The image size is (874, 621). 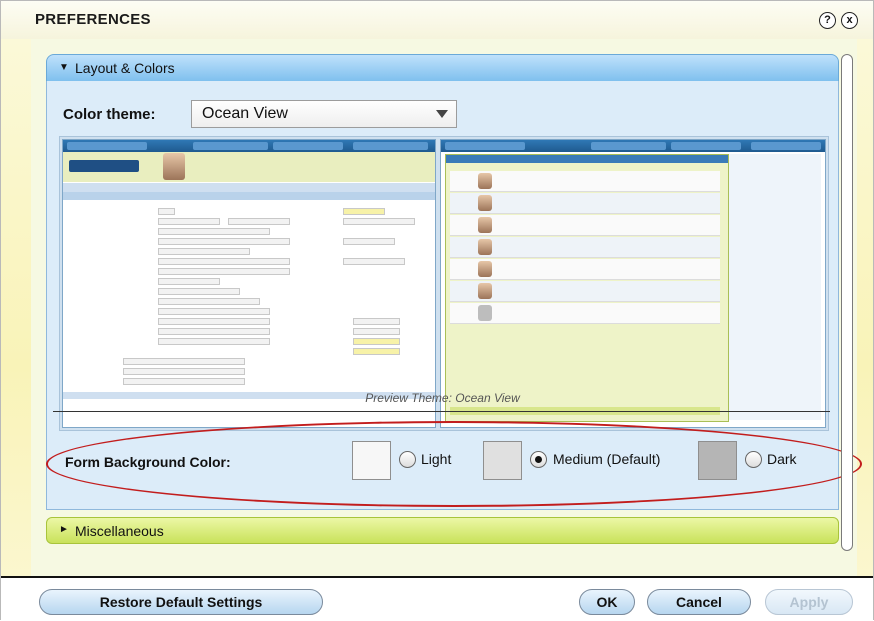 I want to click on radio-light, so click(x=407, y=459).